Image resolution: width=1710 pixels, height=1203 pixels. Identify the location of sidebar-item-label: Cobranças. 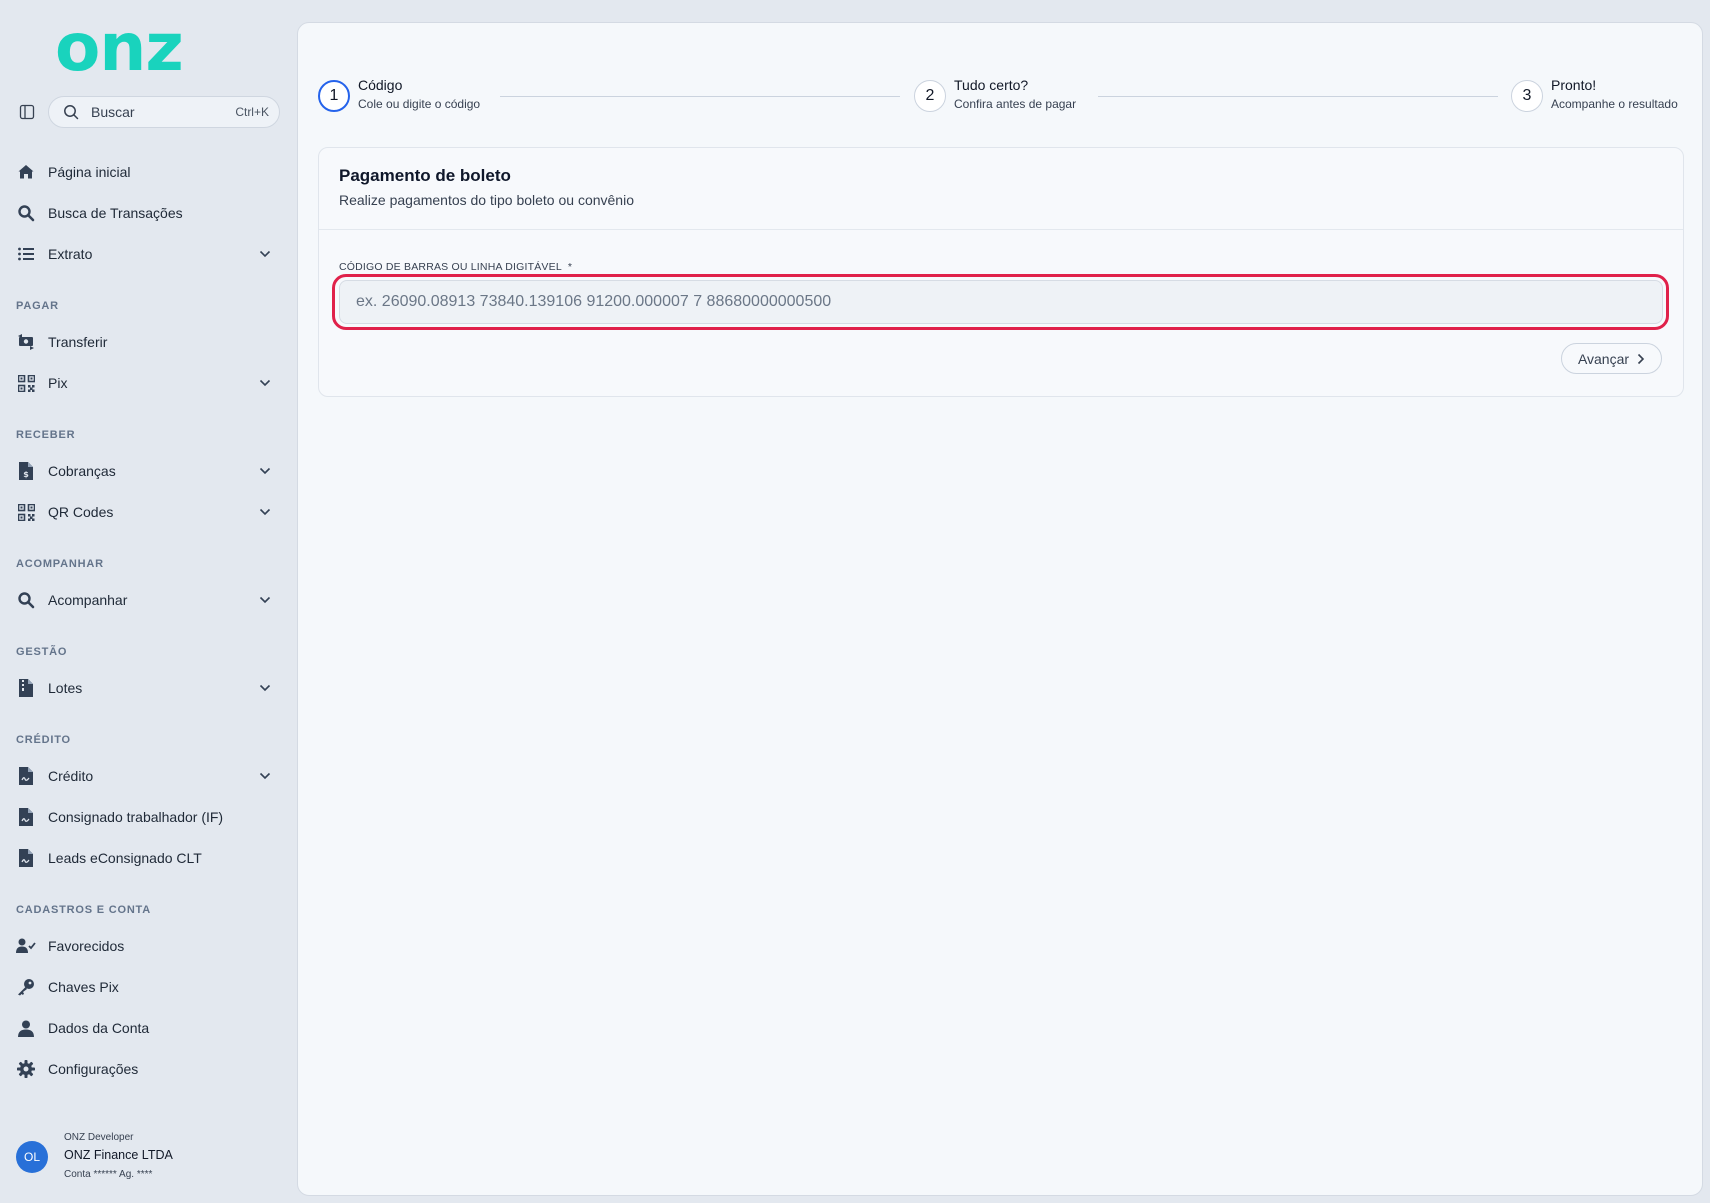
(82, 471).